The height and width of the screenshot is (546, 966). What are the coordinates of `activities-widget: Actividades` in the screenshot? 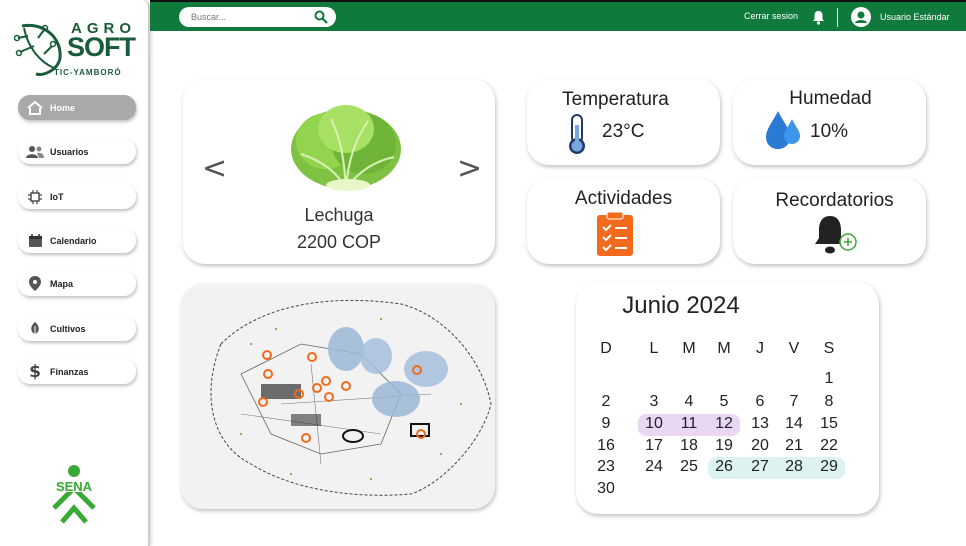 It's located at (623, 221).